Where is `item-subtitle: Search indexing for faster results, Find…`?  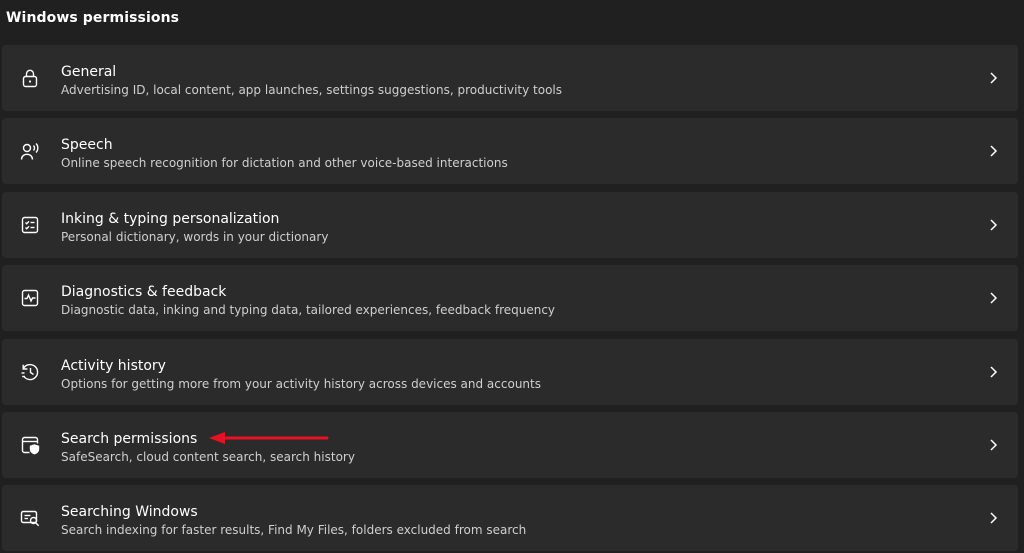 item-subtitle: Search indexing for faster results, Find… is located at coordinates (294, 530).